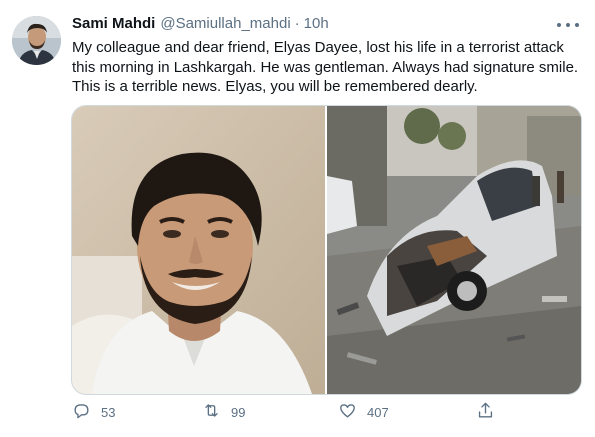  Describe the element at coordinates (347, 412) in the screenshot. I see `like-icon` at that location.